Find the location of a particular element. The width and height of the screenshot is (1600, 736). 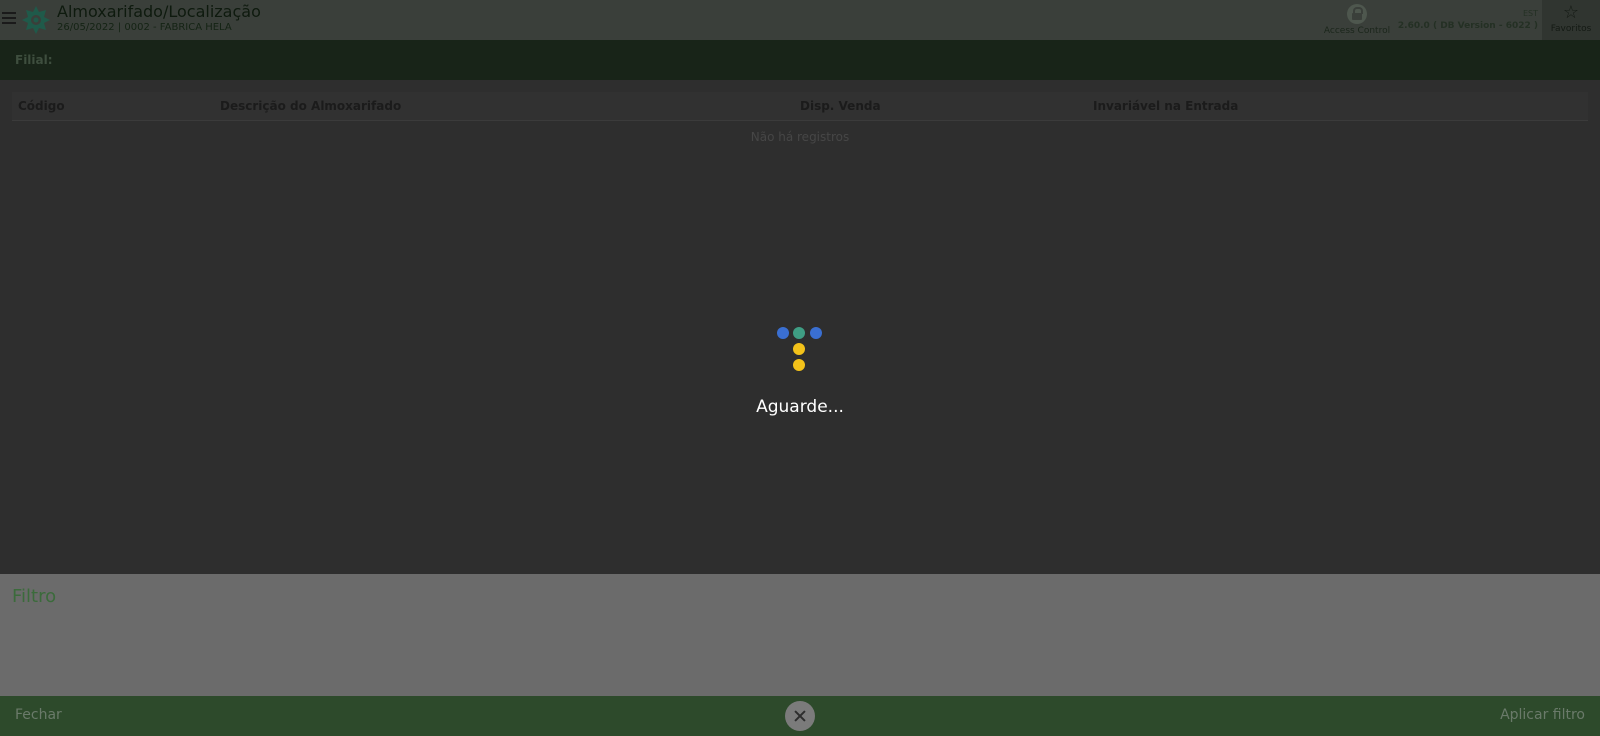

apply-filter-link: Aplicar filtro is located at coordinates (1542, 715).